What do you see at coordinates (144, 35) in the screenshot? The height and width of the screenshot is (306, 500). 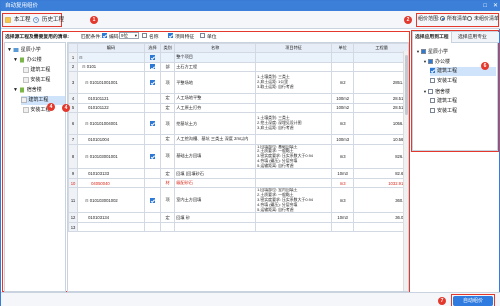 I see `name-checkbox` at bounding box center [144, 35].